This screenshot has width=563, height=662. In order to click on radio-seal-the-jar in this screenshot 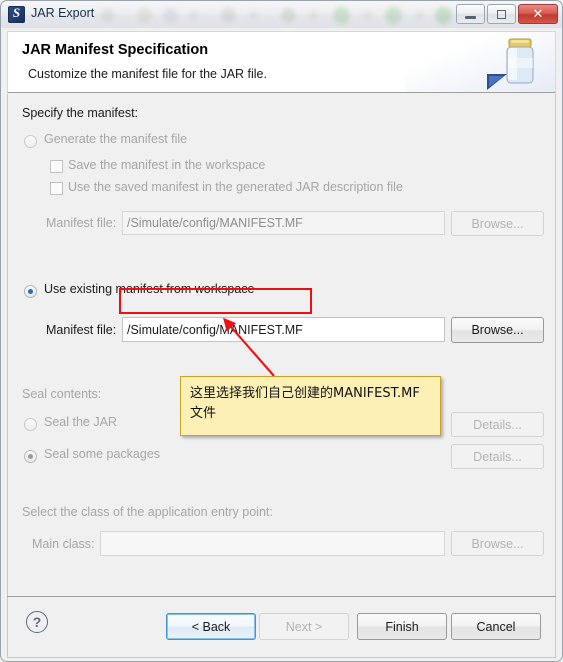, I will do `click(30, 424)`.